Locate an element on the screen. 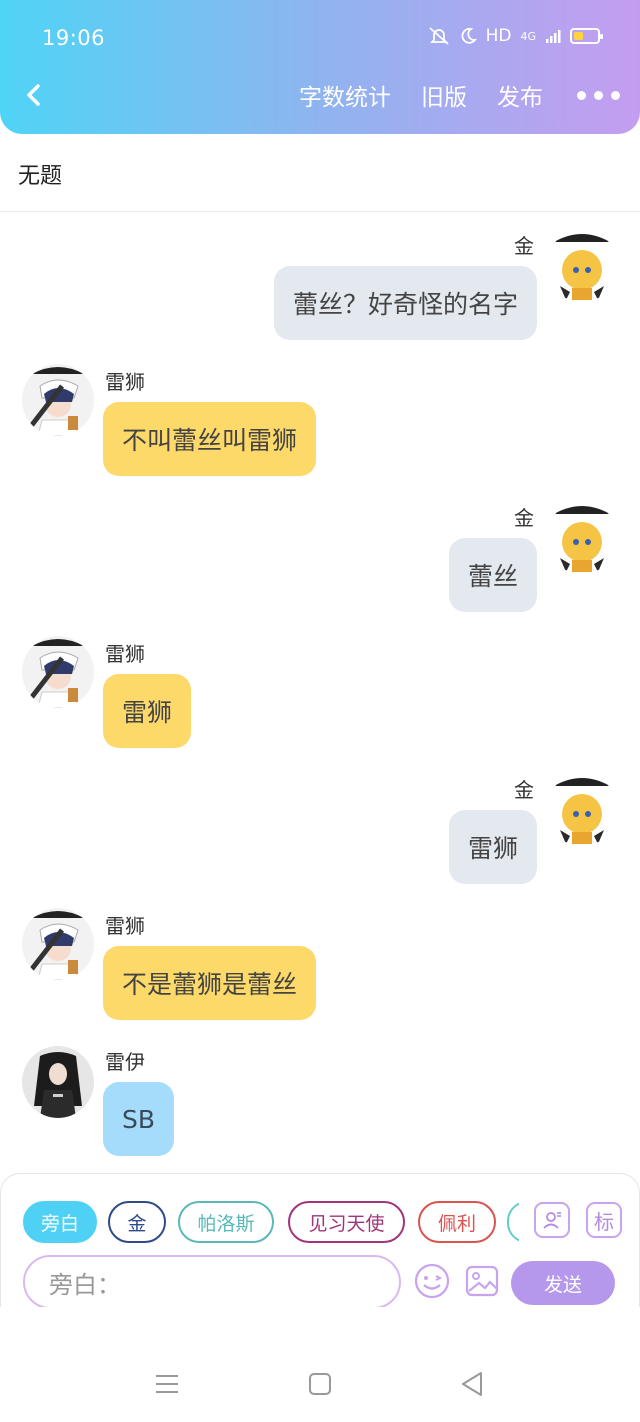  document-title: 无题 is located at coordinates (40, 174).